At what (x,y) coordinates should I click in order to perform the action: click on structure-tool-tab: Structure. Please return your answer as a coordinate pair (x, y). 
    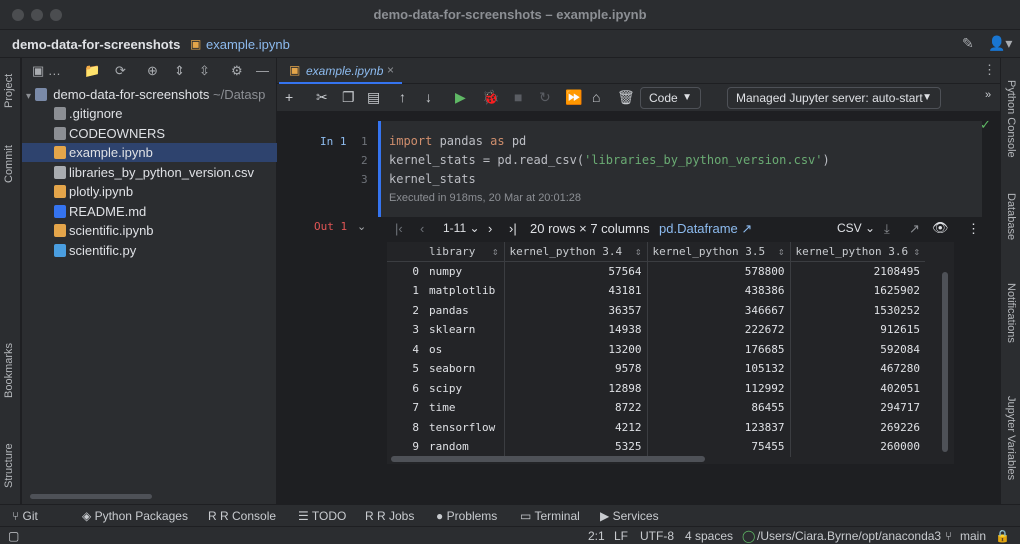
    Looking at the image, I should click on (9, 465).